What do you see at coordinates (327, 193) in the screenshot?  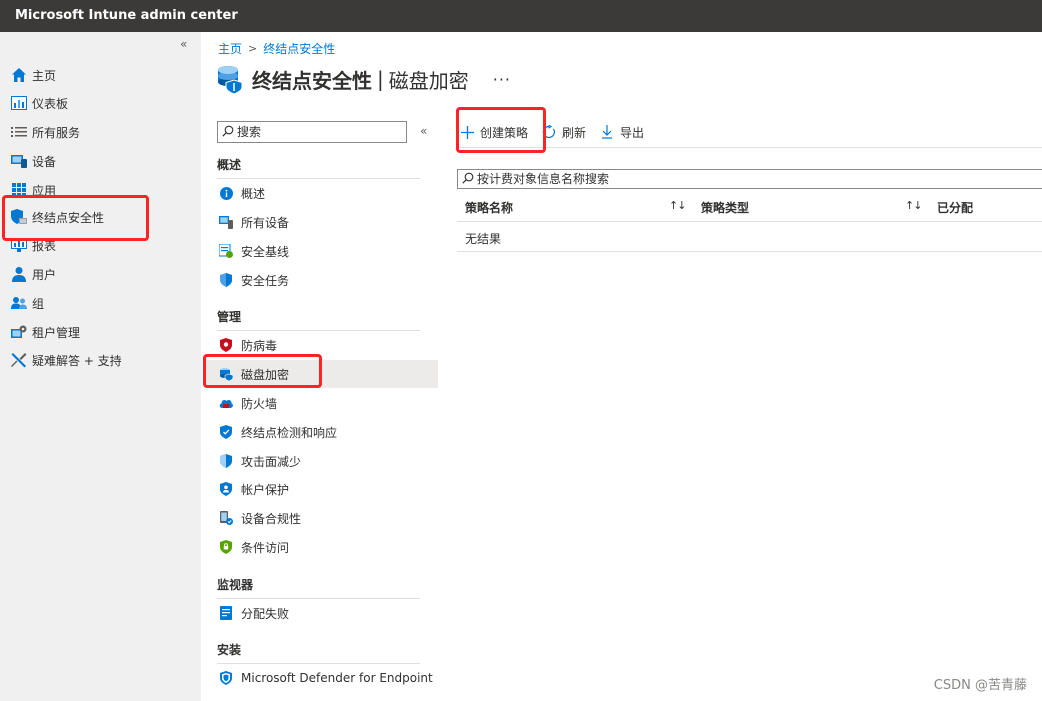 I see `menu-item-overview: 概述` at bounding box center [327, 193].